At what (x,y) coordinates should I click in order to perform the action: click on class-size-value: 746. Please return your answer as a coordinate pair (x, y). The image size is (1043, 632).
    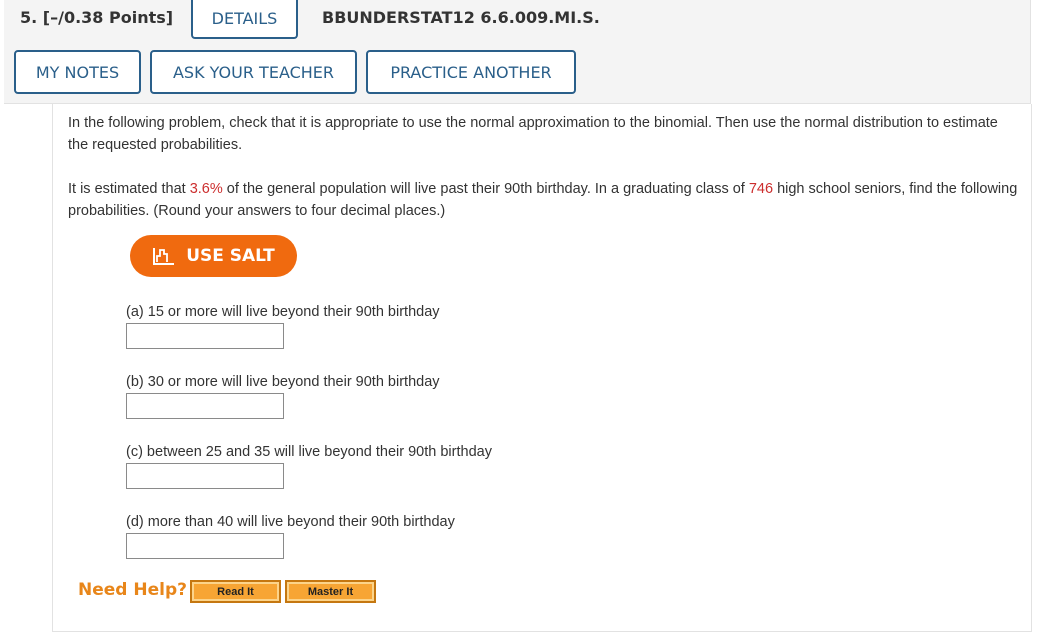
    Looking at the image, I should click on (761, 189).